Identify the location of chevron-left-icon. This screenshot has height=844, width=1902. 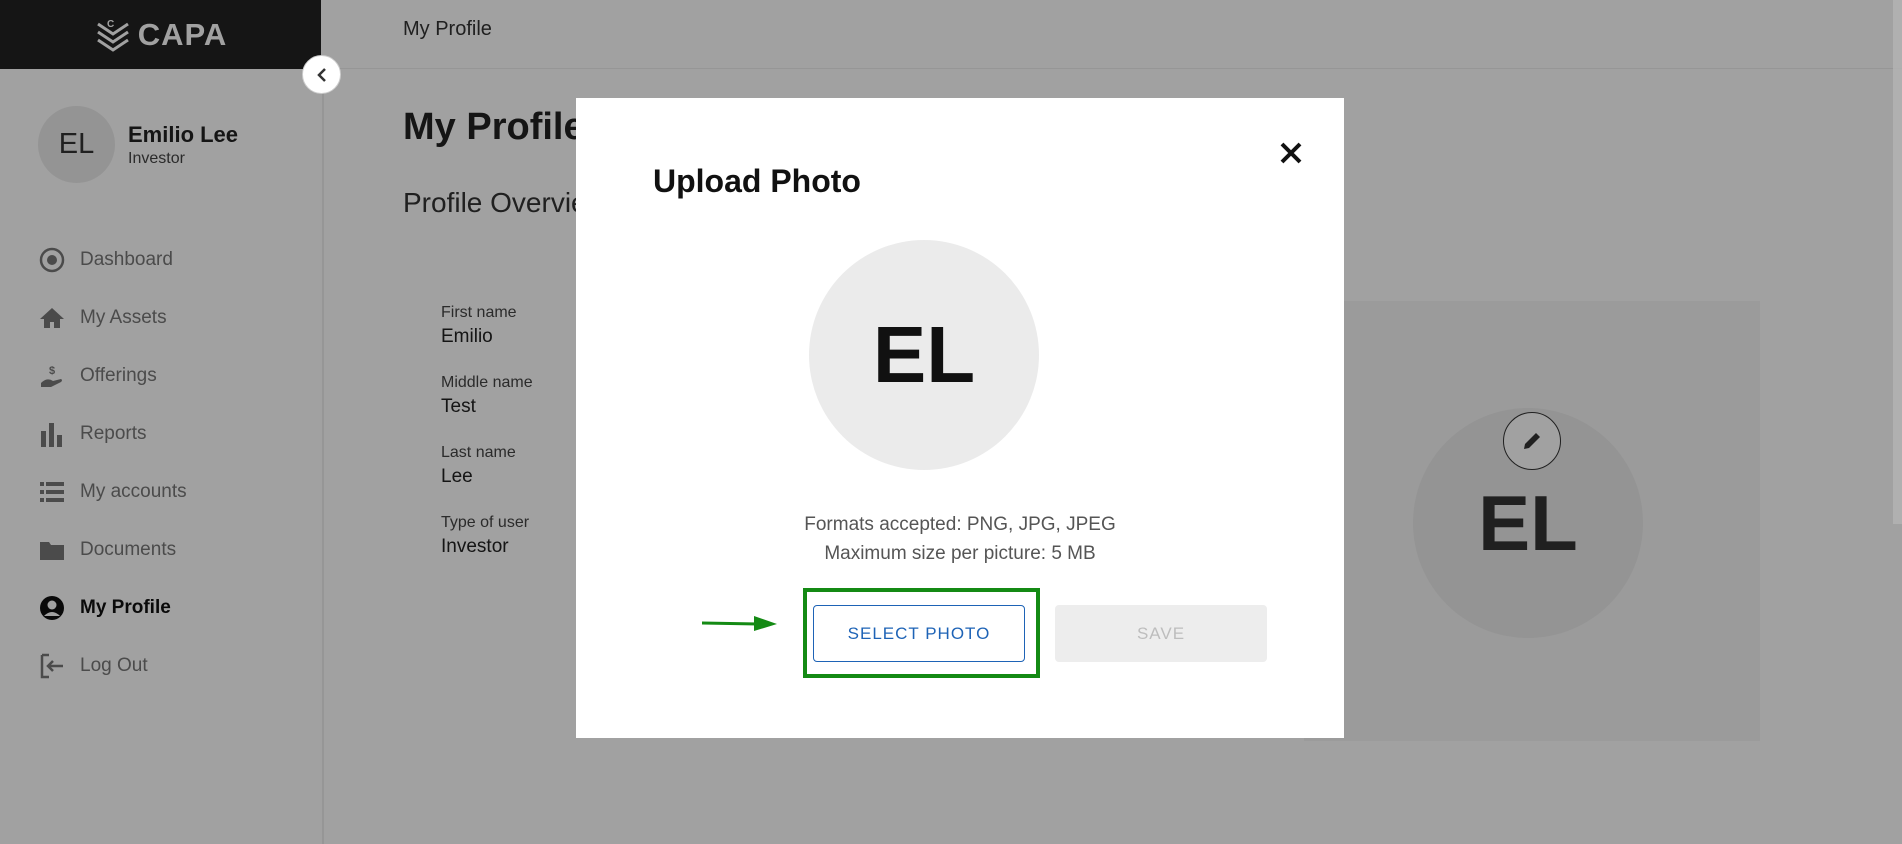
(321, 74).